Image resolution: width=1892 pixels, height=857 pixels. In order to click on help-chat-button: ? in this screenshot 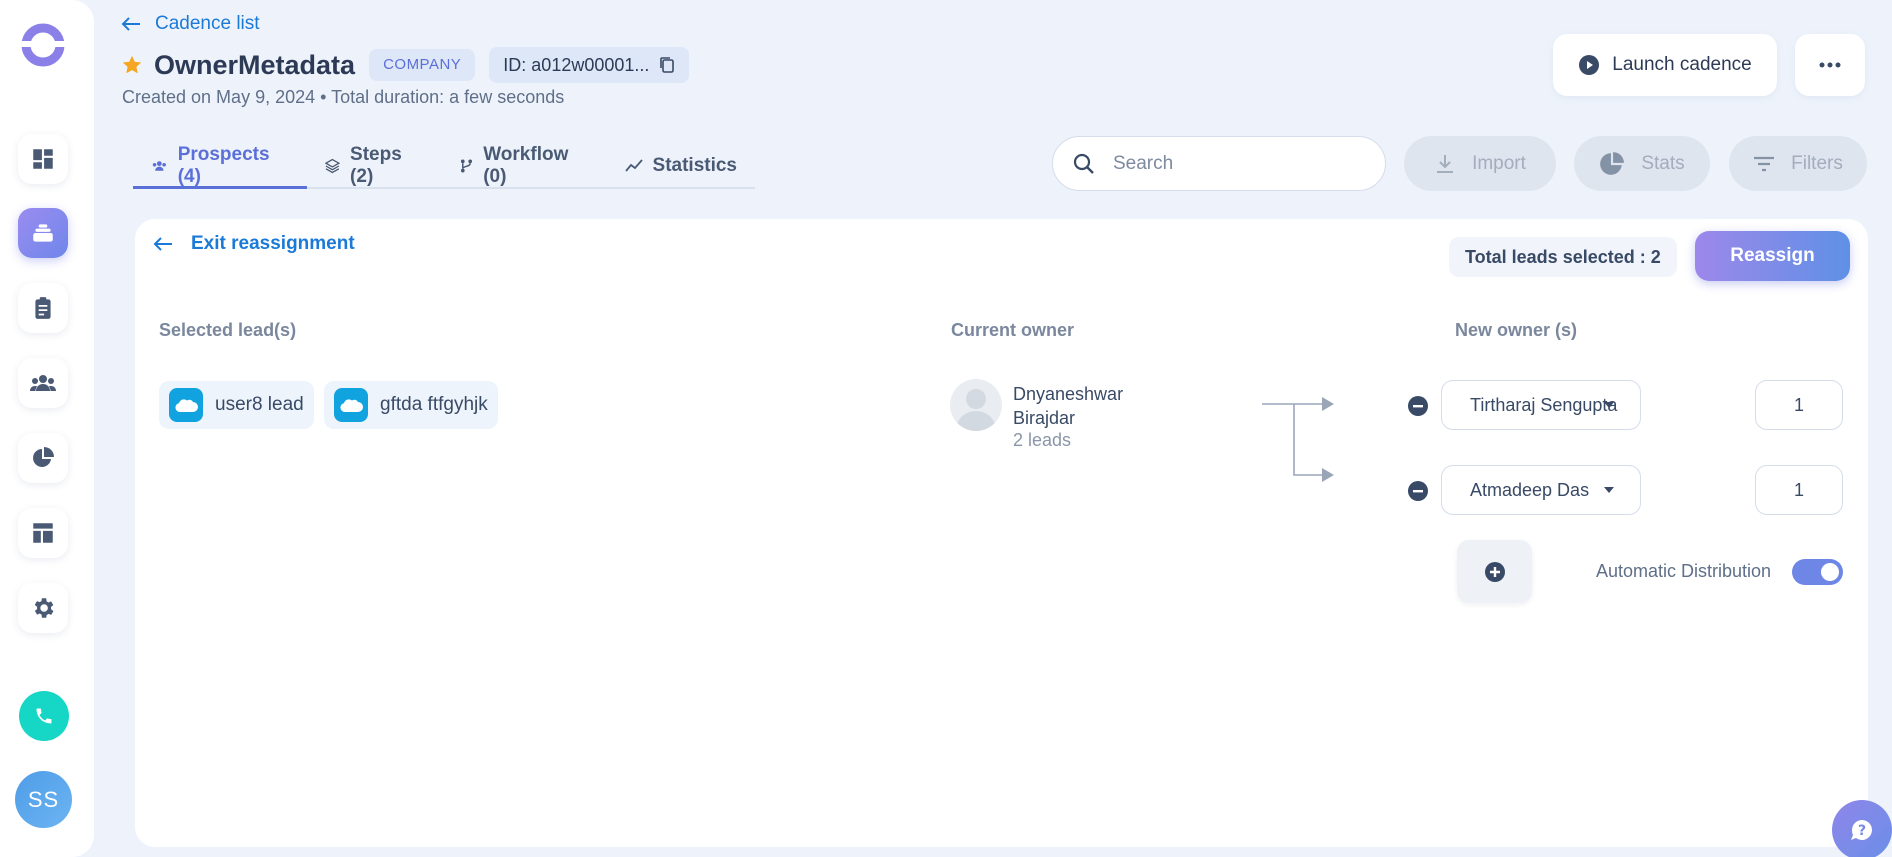, I will do `click(1862, 828)`.